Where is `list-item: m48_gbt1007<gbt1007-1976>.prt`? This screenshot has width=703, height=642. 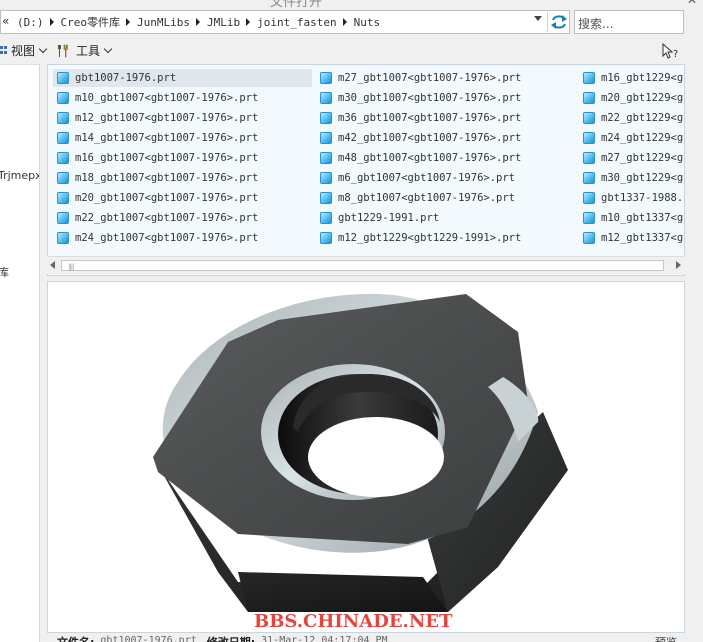 list-item: m48_gbt1007<gbt1007-1976>.prt is located at coordinates (418, 158).